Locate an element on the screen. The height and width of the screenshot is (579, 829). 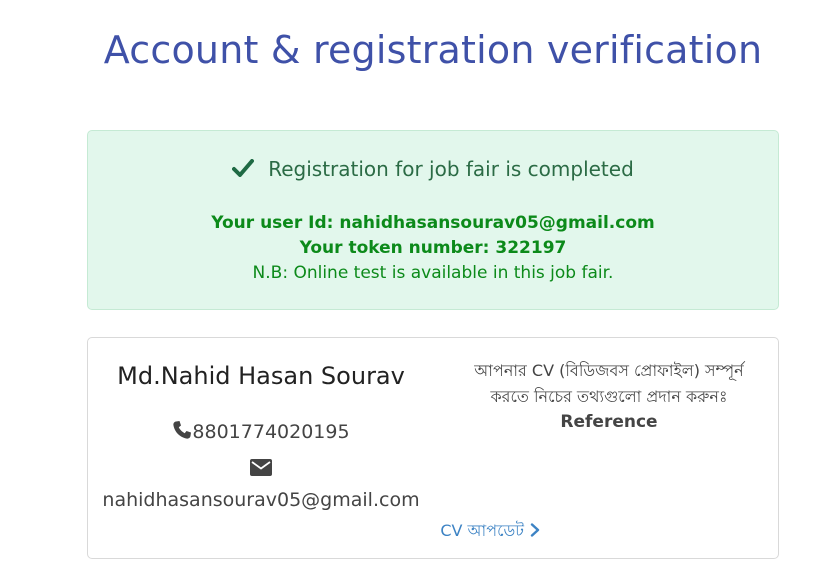
token-line: Your token number: 322197 is located at coordinates (433, 248).